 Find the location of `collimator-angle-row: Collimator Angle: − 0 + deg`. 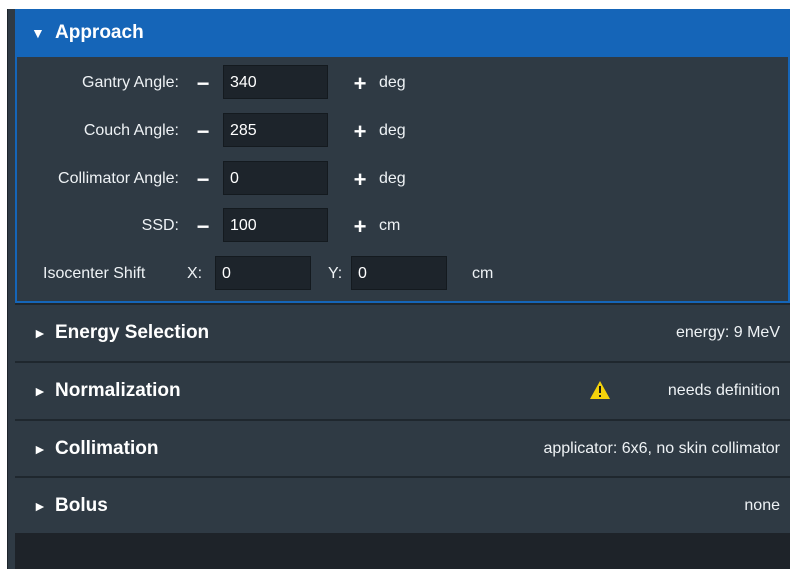

collimator-angle-row: Collimator Angle: − 0 + deg is located at coordinates (402, 180).